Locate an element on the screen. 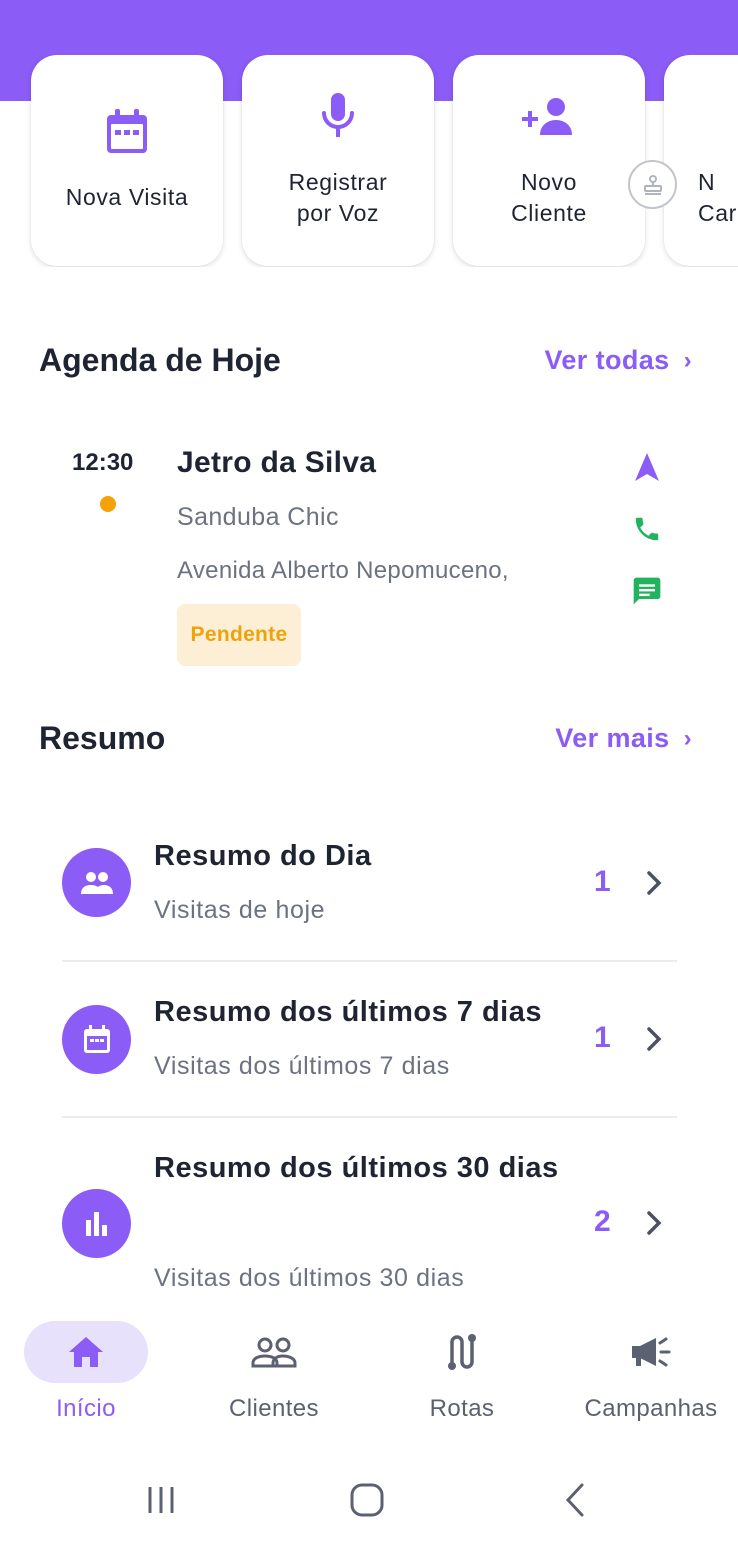 This screenshot has width=738, height=1546. nova-visita-label: Nova Visita is located at coordinates (127, 197).